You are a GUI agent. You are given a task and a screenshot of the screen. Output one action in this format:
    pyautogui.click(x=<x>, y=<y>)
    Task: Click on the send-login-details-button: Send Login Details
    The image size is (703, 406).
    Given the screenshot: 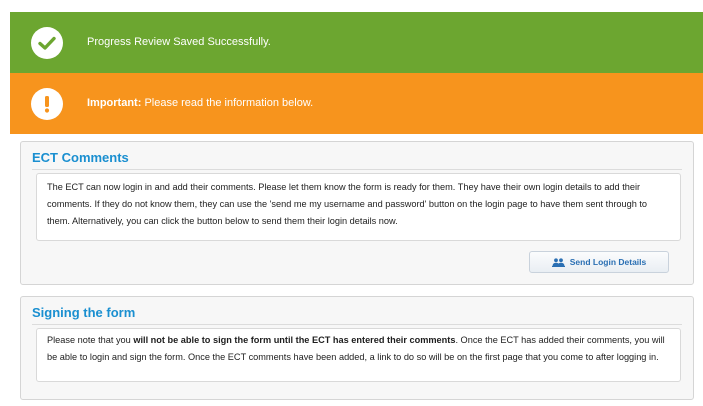 What is the action you would take?
    pyautogui.click(x=599, y=262)
    